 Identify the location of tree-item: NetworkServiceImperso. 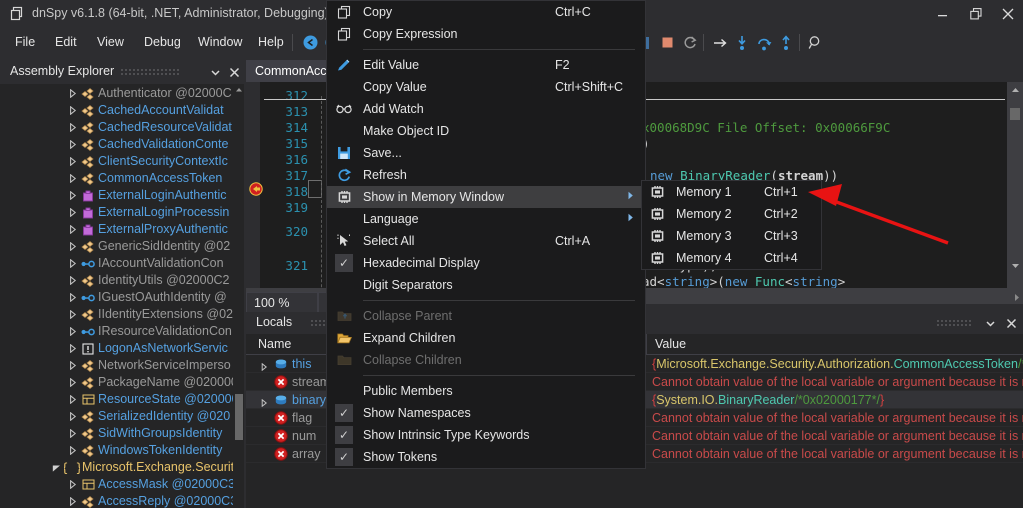
(122, 365).